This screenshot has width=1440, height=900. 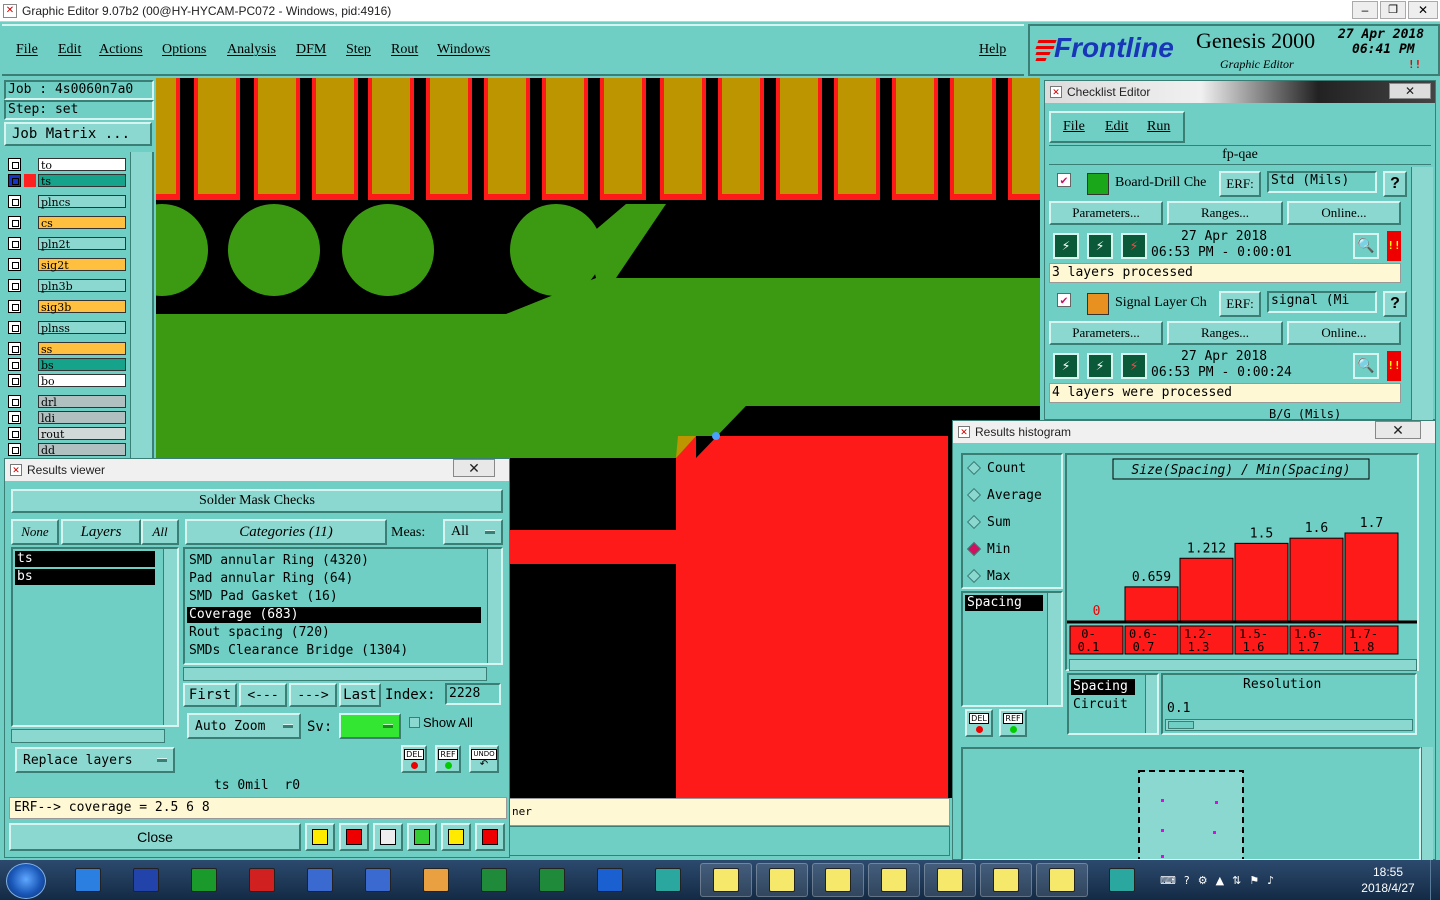 I want to click on category-item: Rout spacing (720), so click(x=334, y=633).